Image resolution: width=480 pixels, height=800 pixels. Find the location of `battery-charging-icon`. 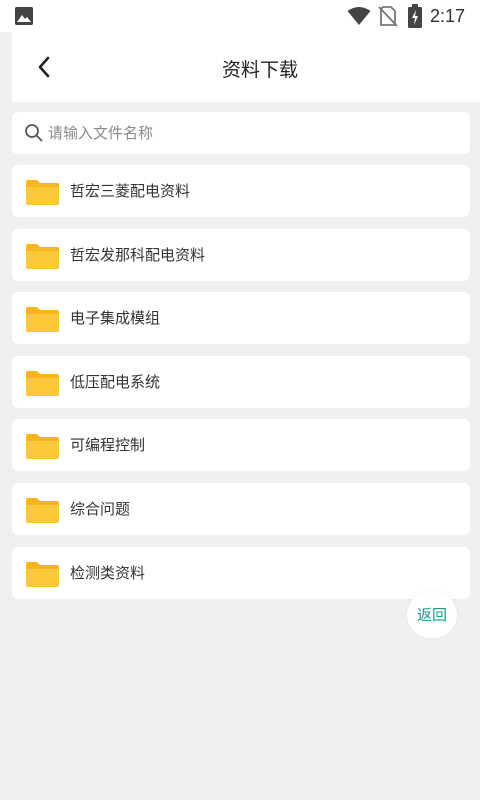

battery-charging-icon is located at coordinates (415, 16).